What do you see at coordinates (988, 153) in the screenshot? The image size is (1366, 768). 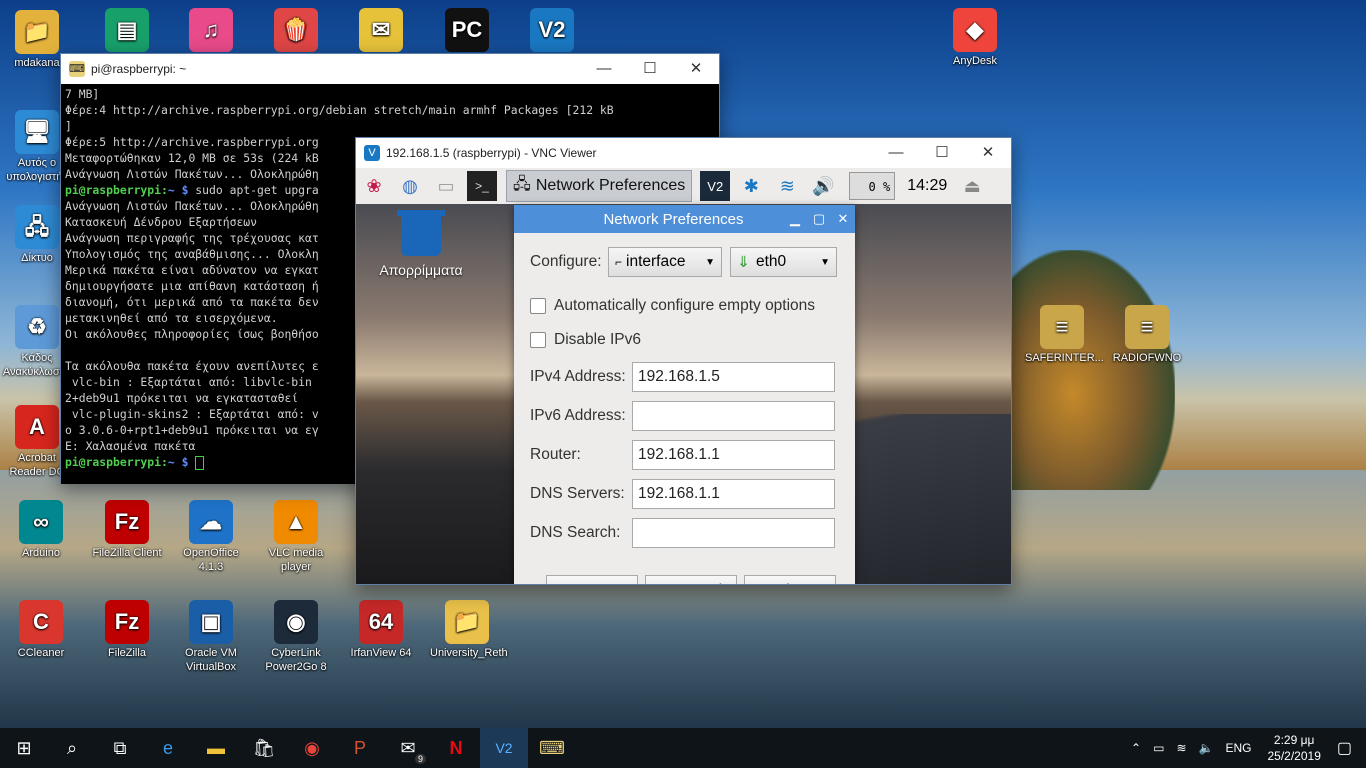 I see `vnc-close-button: ✕` at bounding box center [988, 153].